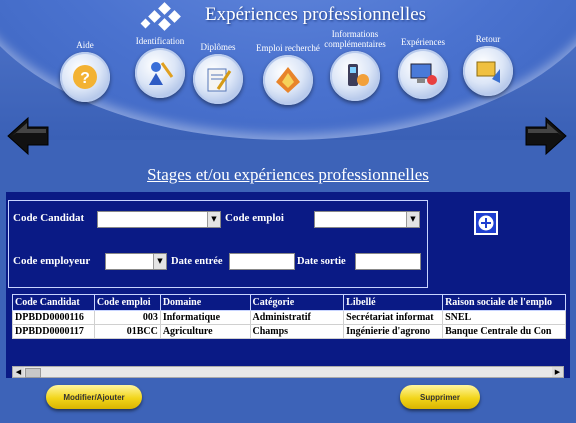 This screenshot has width=576, height=423. Describe the element at coordinates (159, 219) in the screenshot. I see `code-candidat-select: ▼` at that location.